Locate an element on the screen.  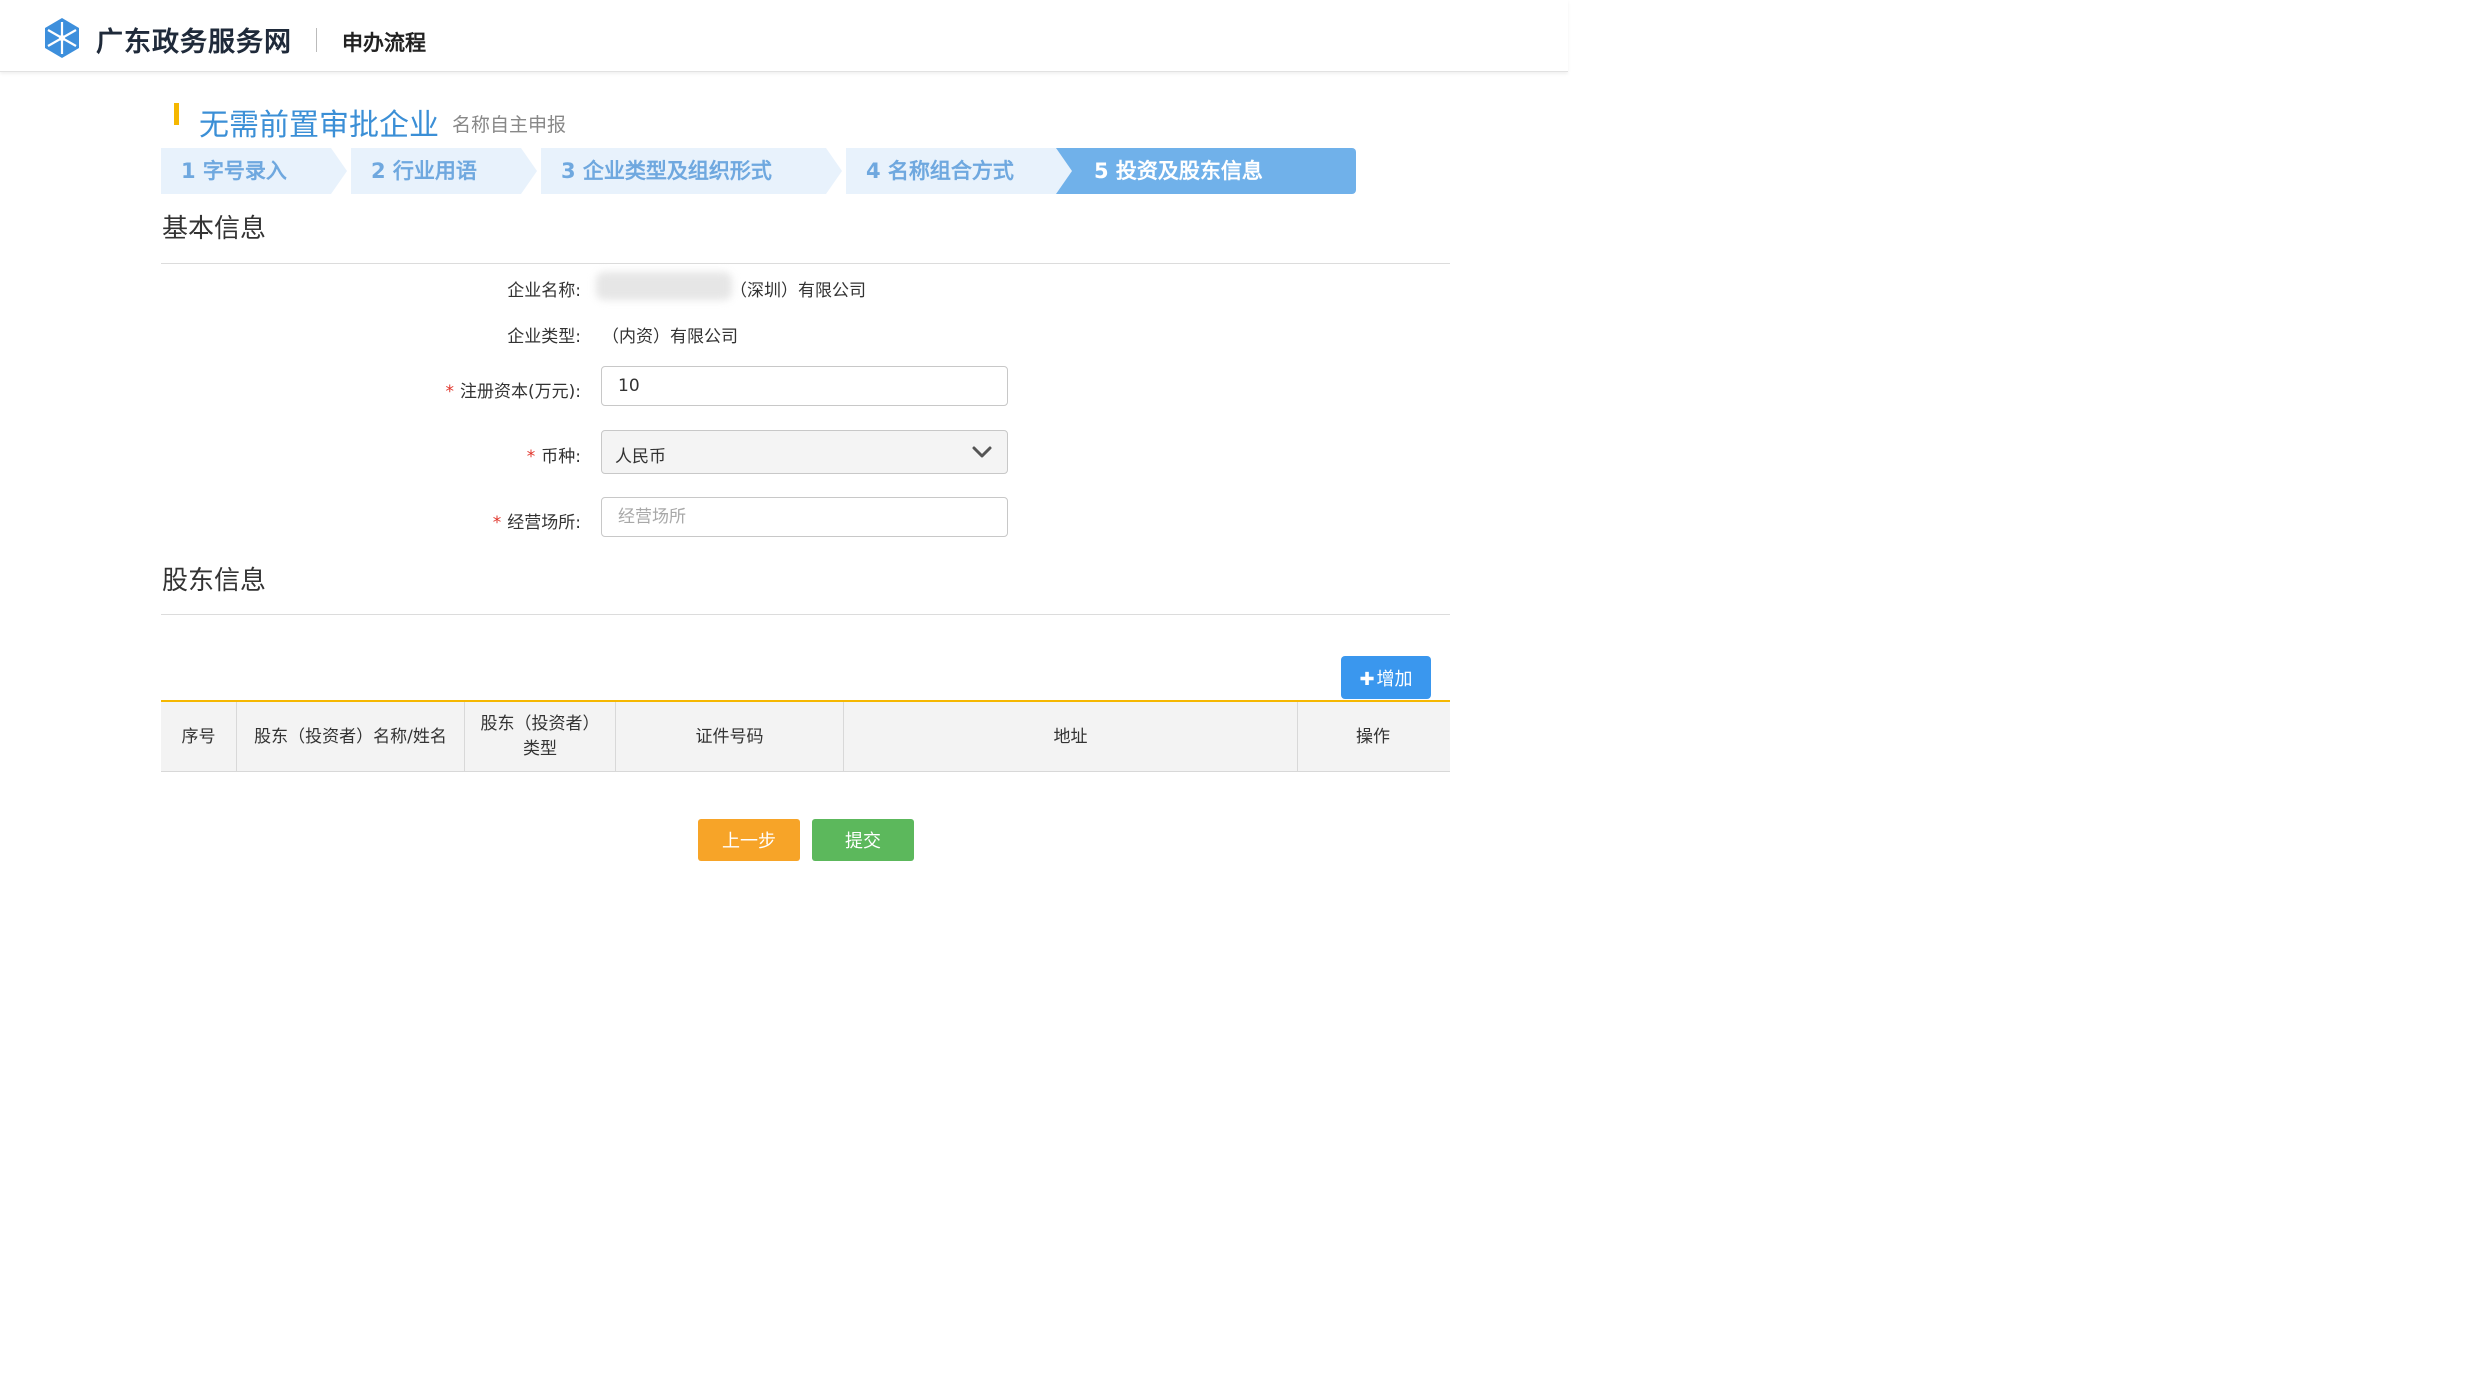
step-1: 1 字号录入 is located at coordinates (246, 171).